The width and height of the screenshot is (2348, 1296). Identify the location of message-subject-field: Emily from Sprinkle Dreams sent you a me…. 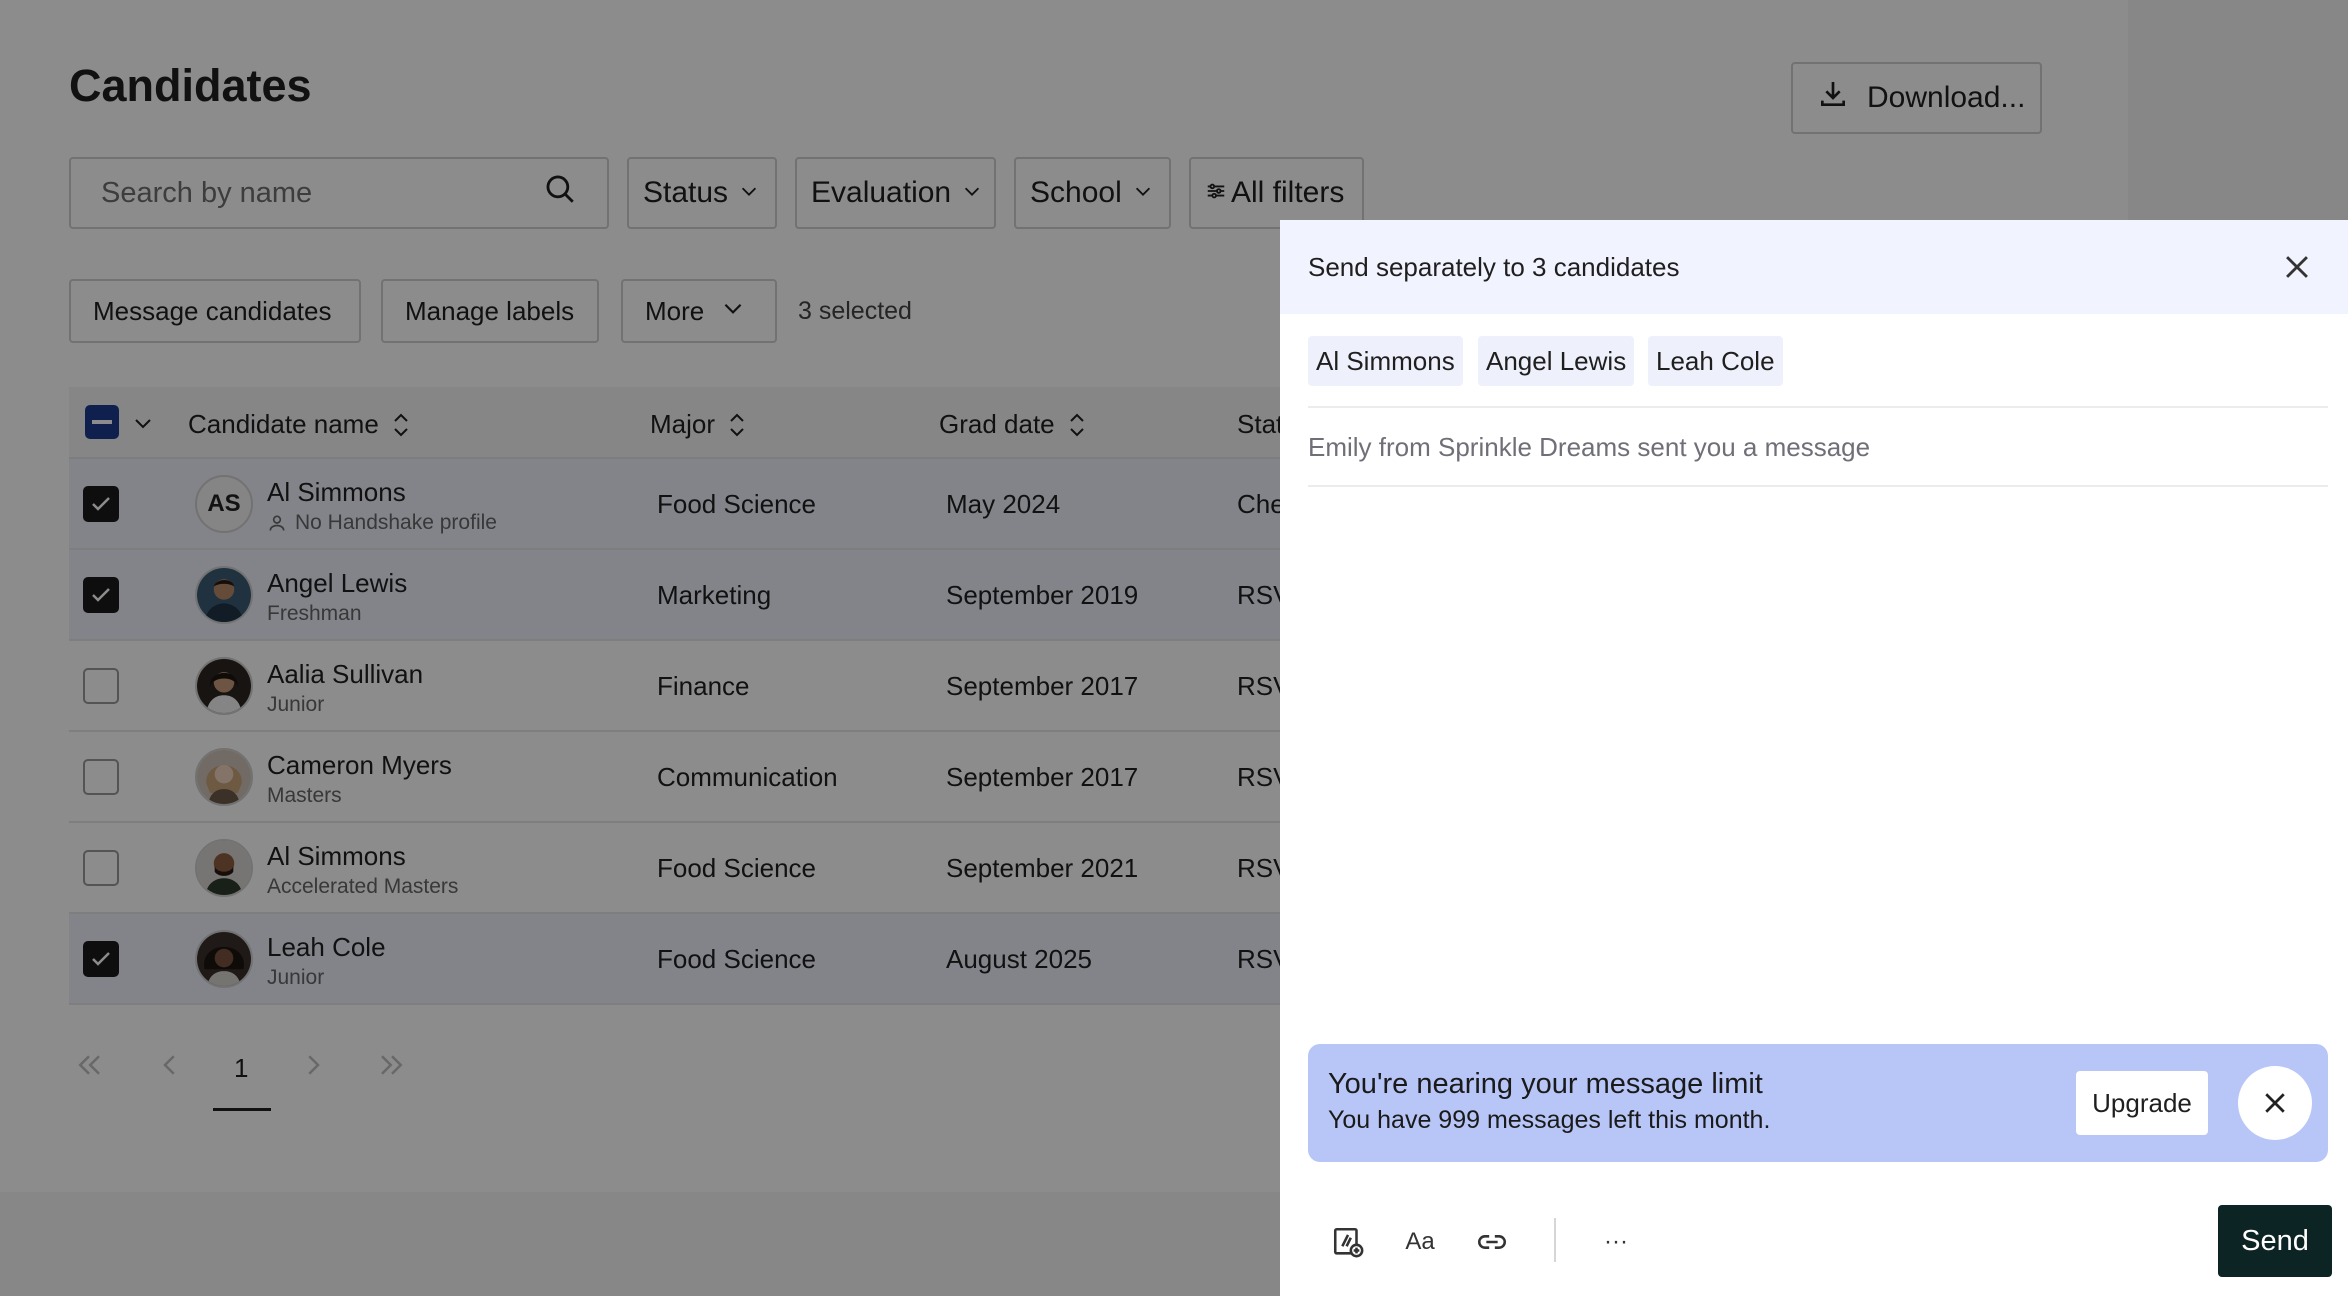
(1589, 447).